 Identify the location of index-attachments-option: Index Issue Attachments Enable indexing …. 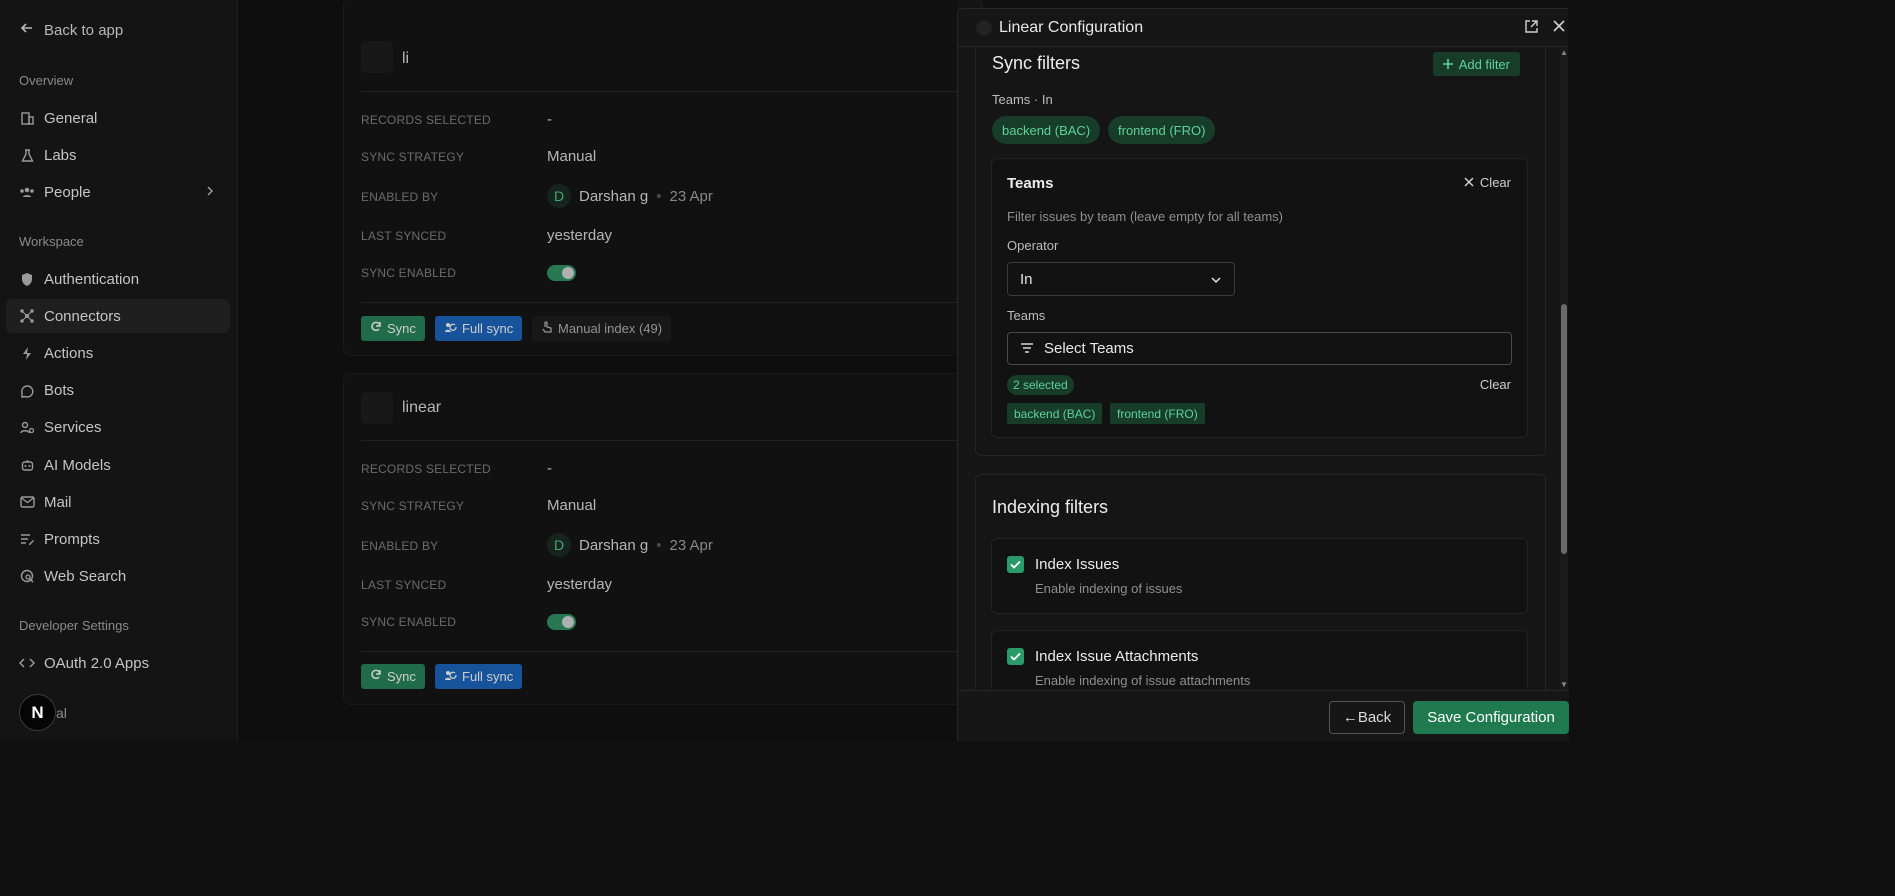
(1259, 659).